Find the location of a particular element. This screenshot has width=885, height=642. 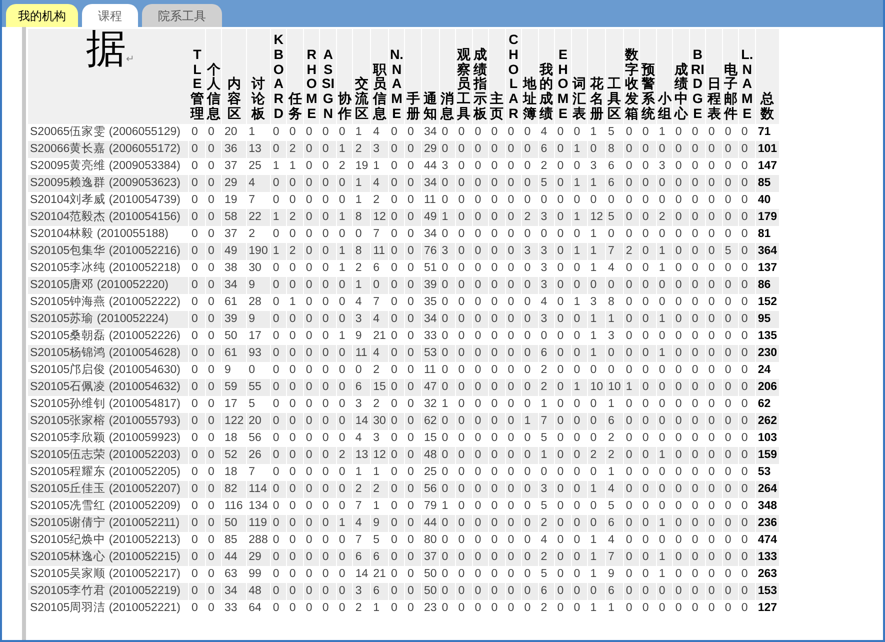

tab: 我的机构 is located at coordinates (42, 15).